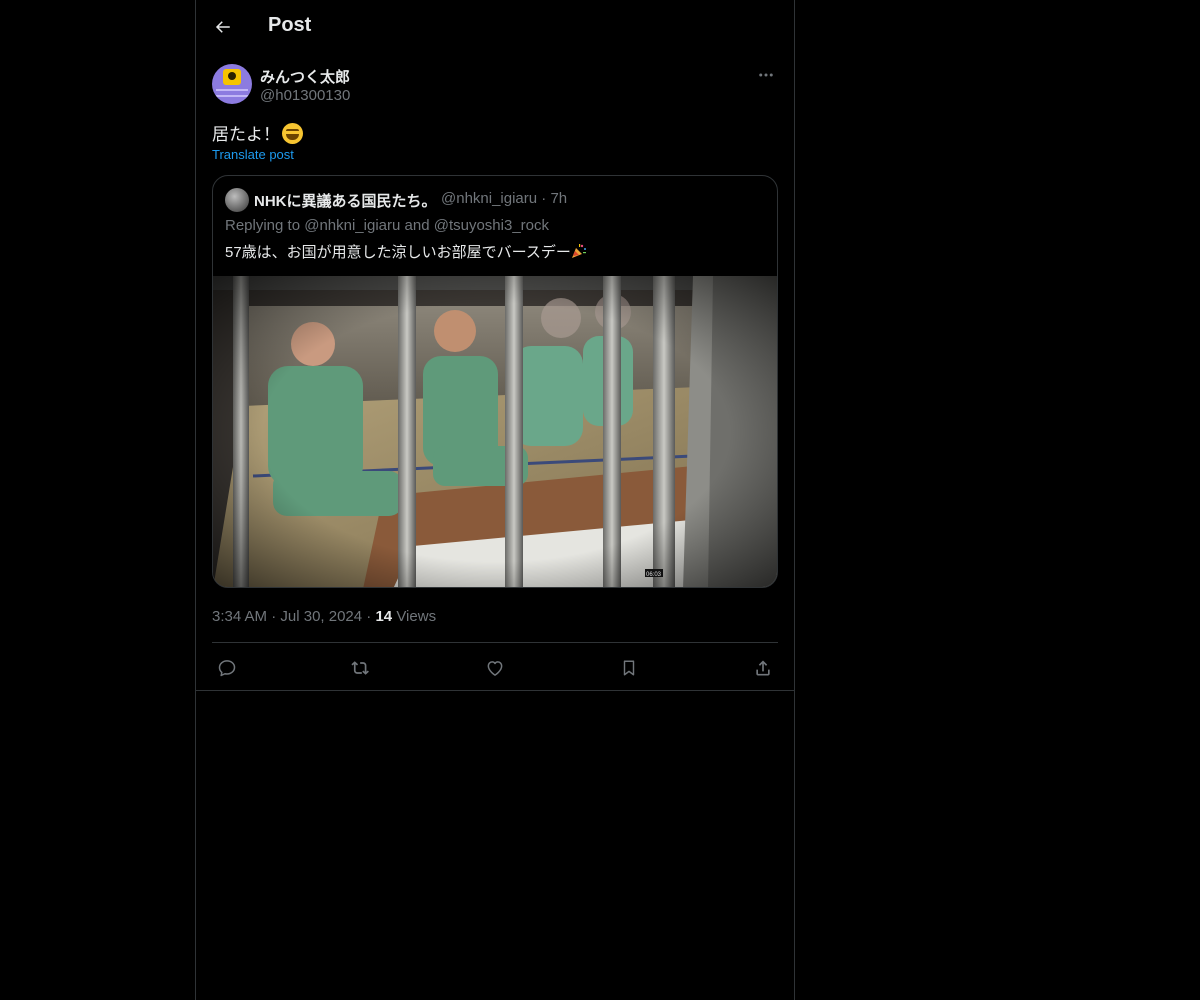 This screenshot has height=1000, width=1200. Describe the element at coordinates (345, 200) in the screenshot. I see `quoted-display-name: NHKに異議ある国民たち。` at that location.